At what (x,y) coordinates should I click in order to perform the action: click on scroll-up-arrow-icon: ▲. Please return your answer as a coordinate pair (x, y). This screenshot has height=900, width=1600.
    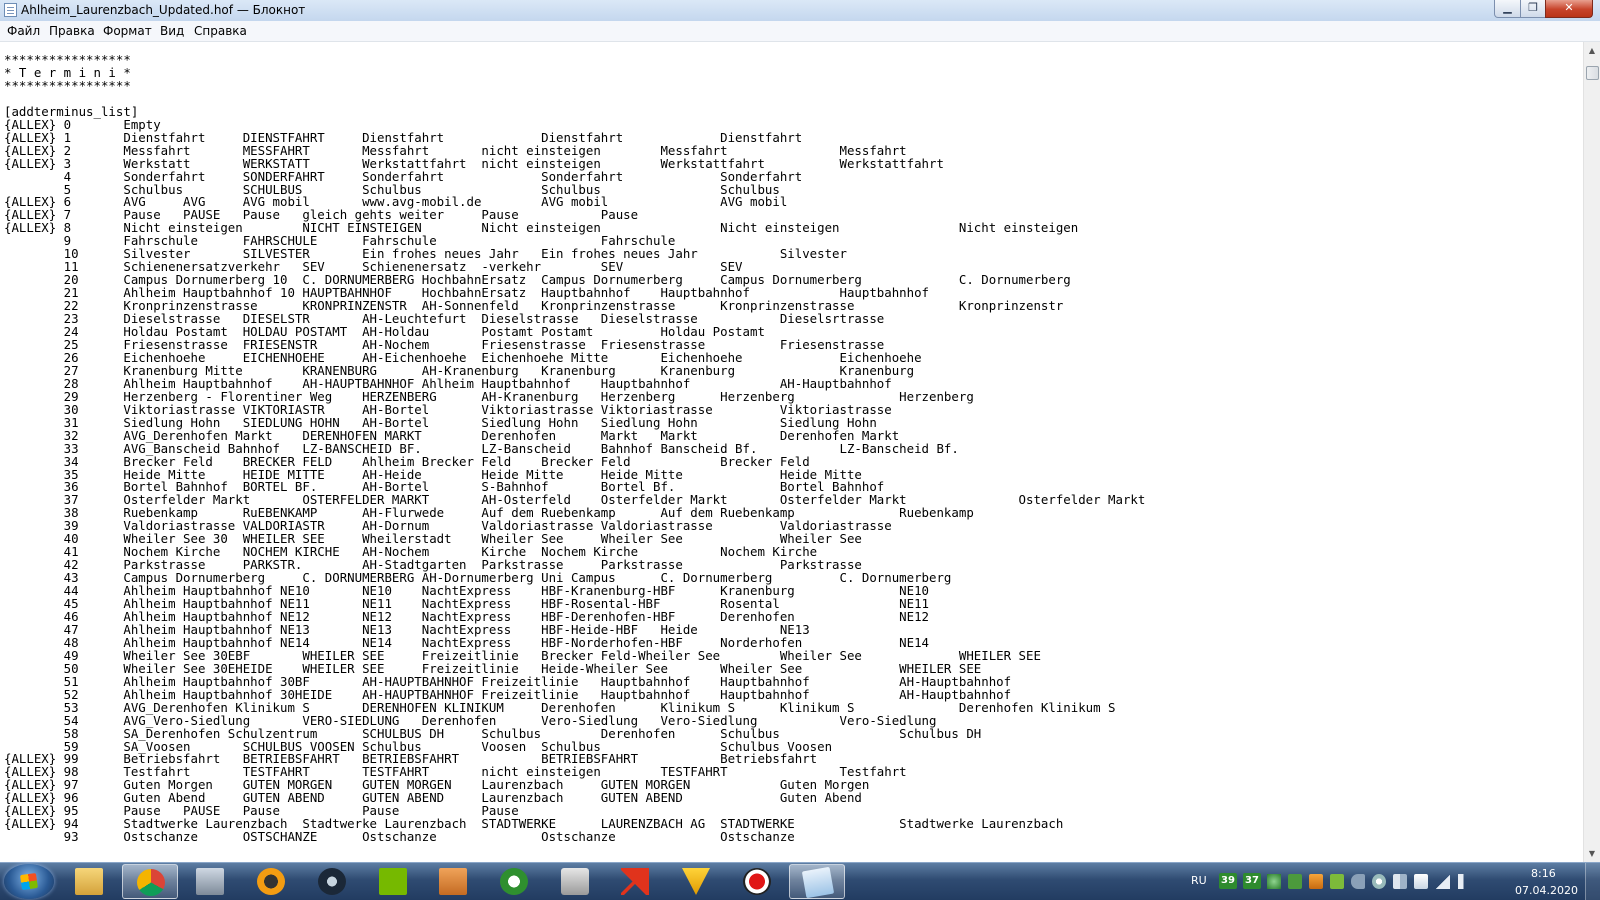
    Looking at the image, I should click on (1592, 50).